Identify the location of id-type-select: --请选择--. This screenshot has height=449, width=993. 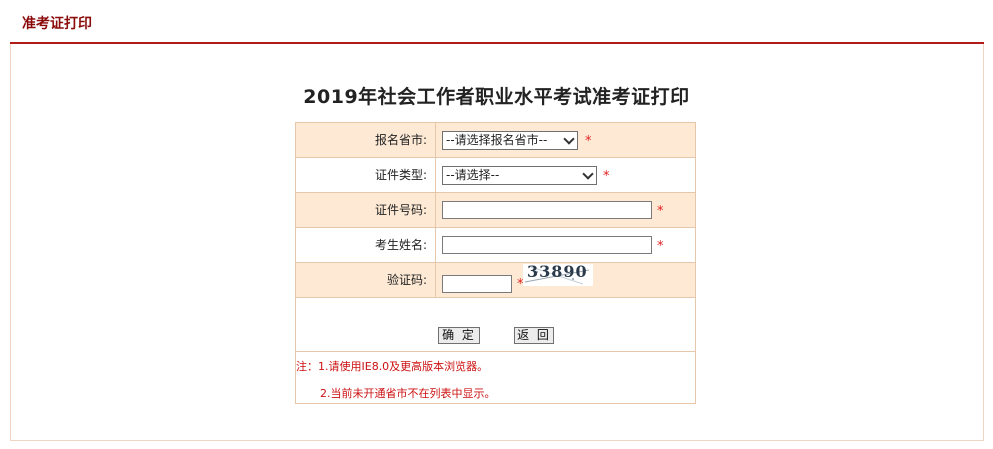
(519, 175).